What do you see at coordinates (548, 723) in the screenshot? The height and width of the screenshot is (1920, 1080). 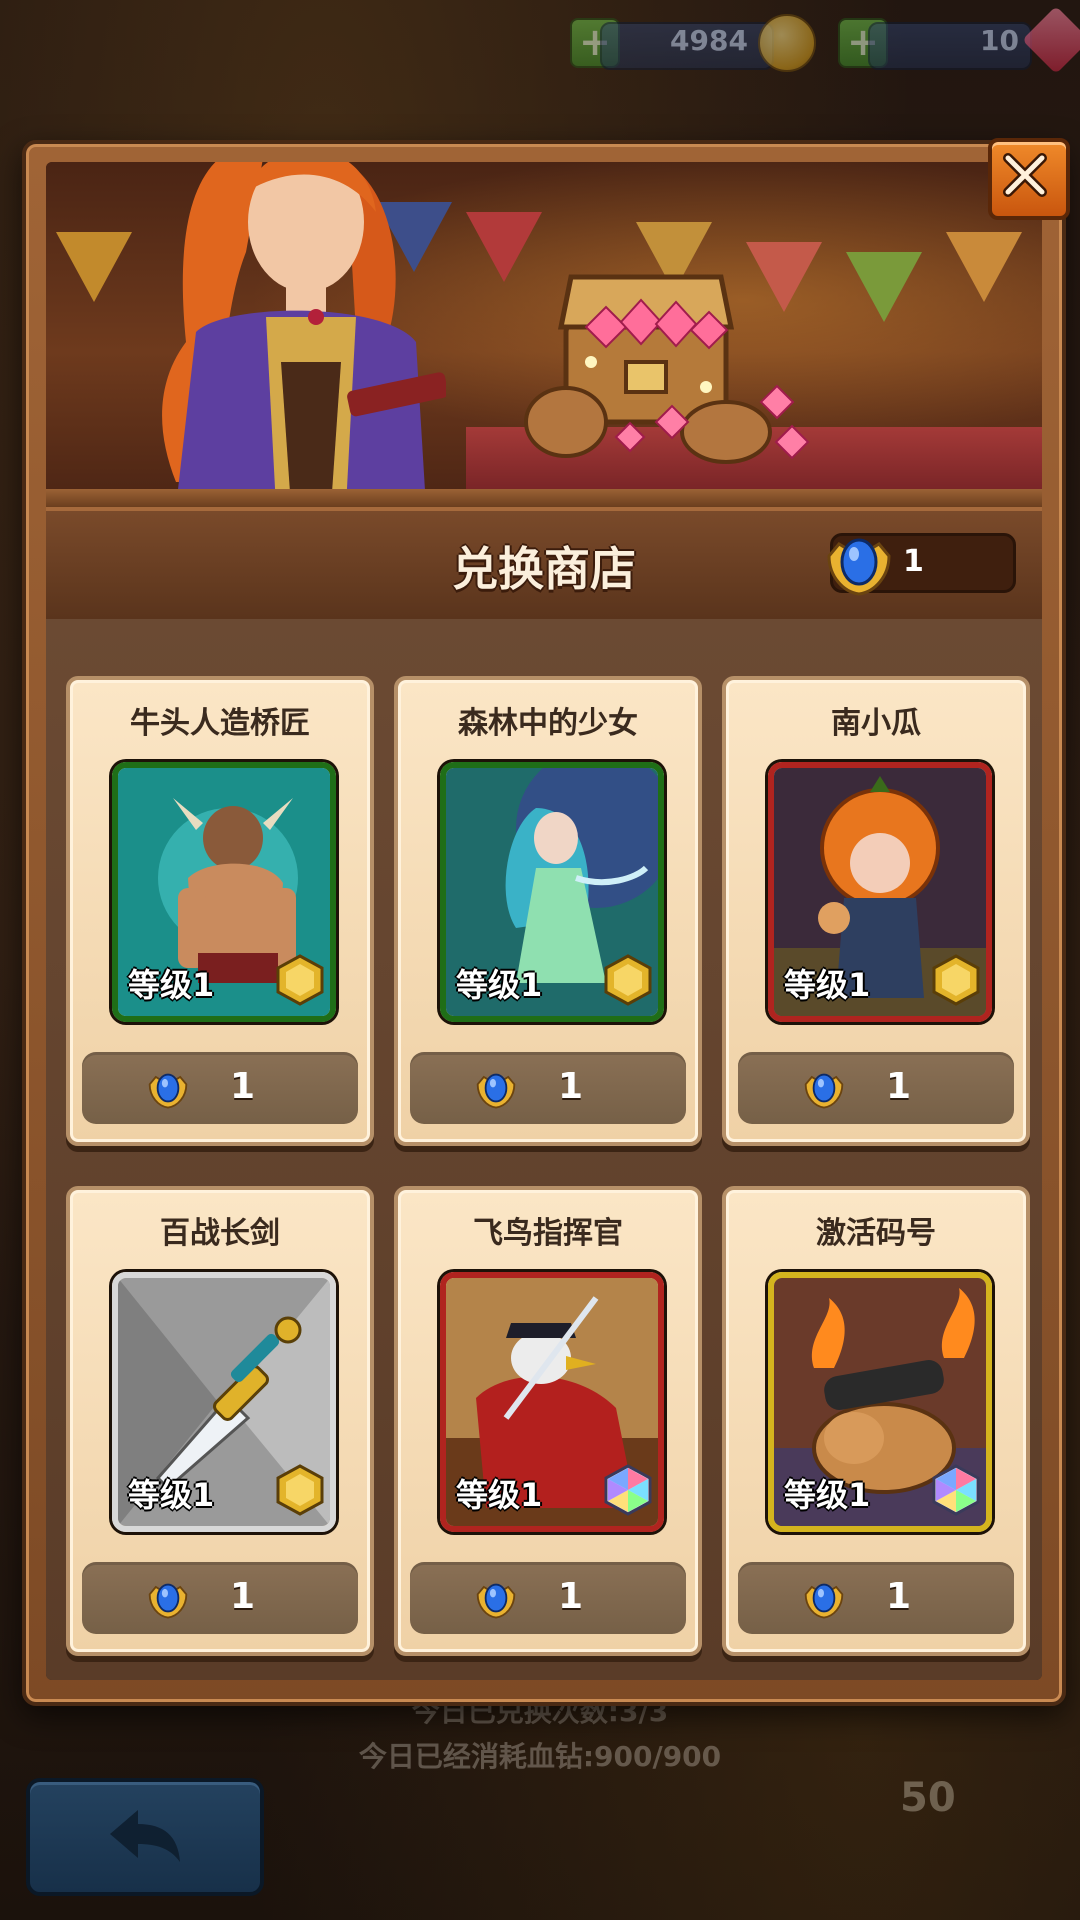 I see `card-name: 森林中的少女` at bounding box center [548, 723].